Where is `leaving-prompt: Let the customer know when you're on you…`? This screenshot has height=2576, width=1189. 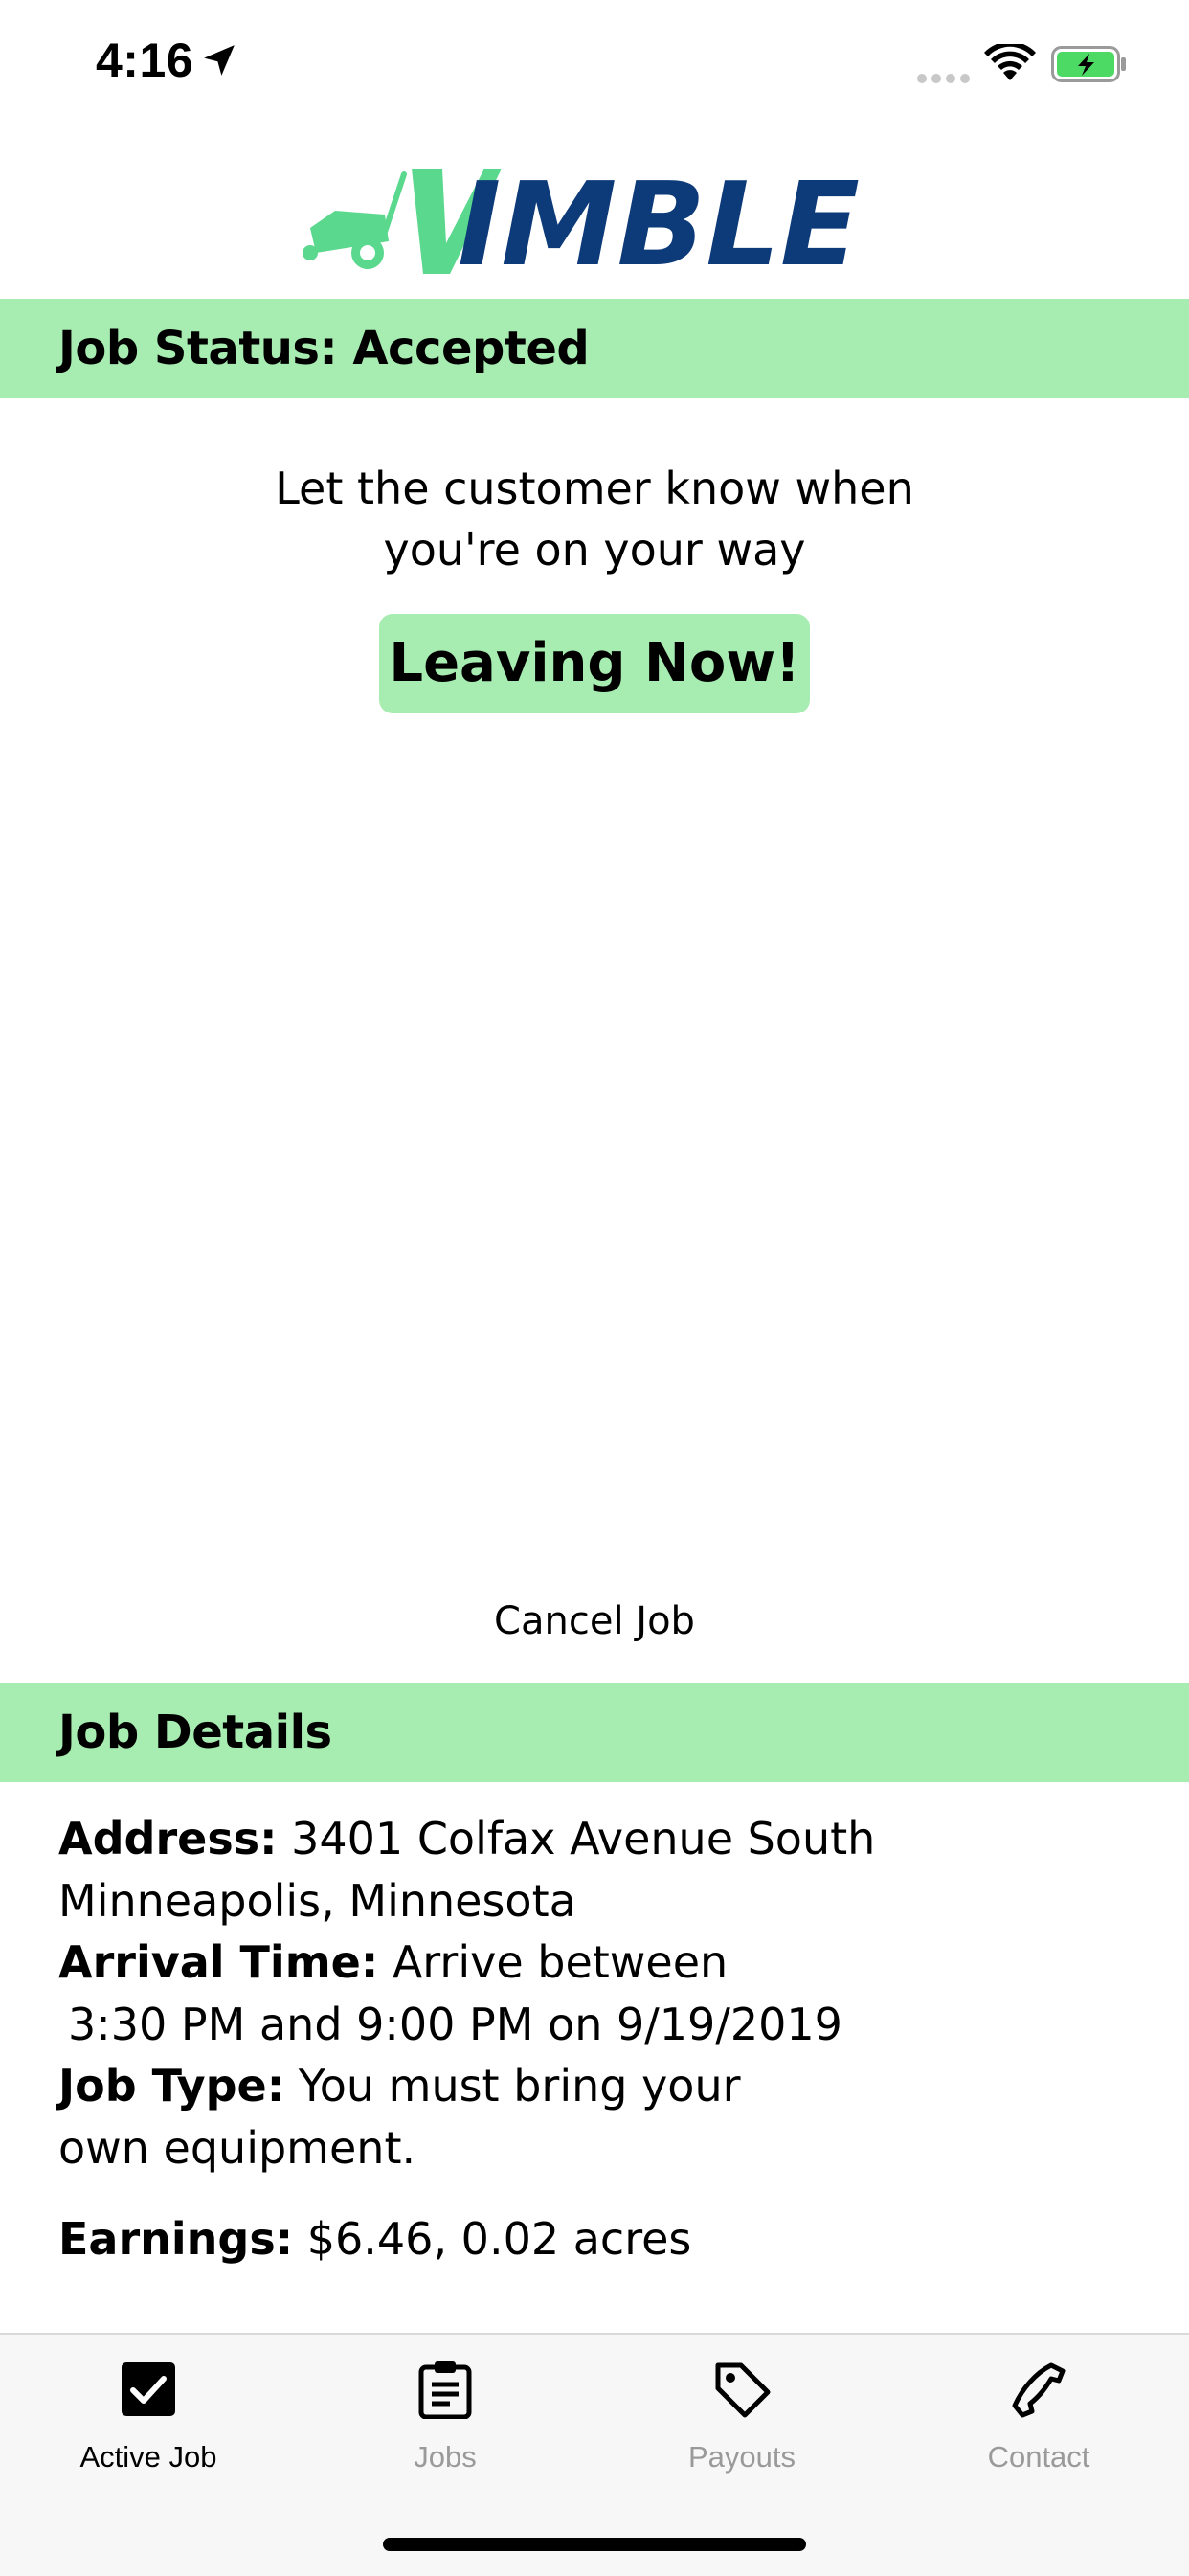 leaving-prompt: Let the customer know when you're on you… is located at coordinates (594, 519).